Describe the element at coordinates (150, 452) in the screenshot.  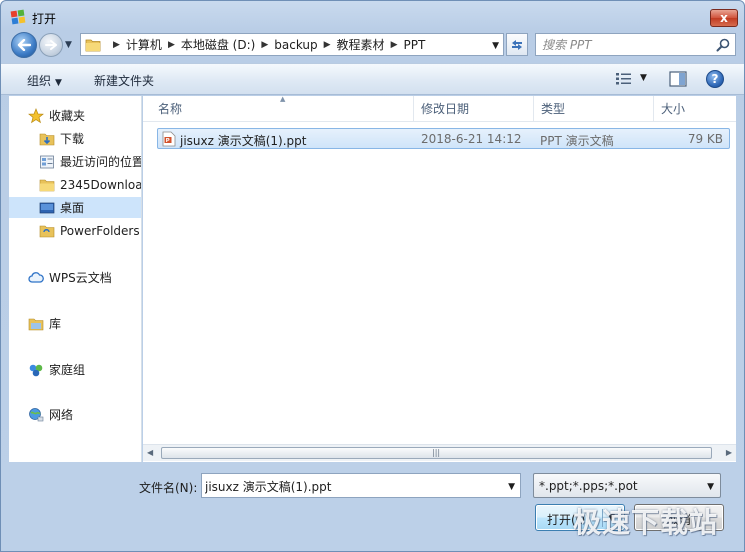
I see `scroll-left-icon: ◀` at that location.